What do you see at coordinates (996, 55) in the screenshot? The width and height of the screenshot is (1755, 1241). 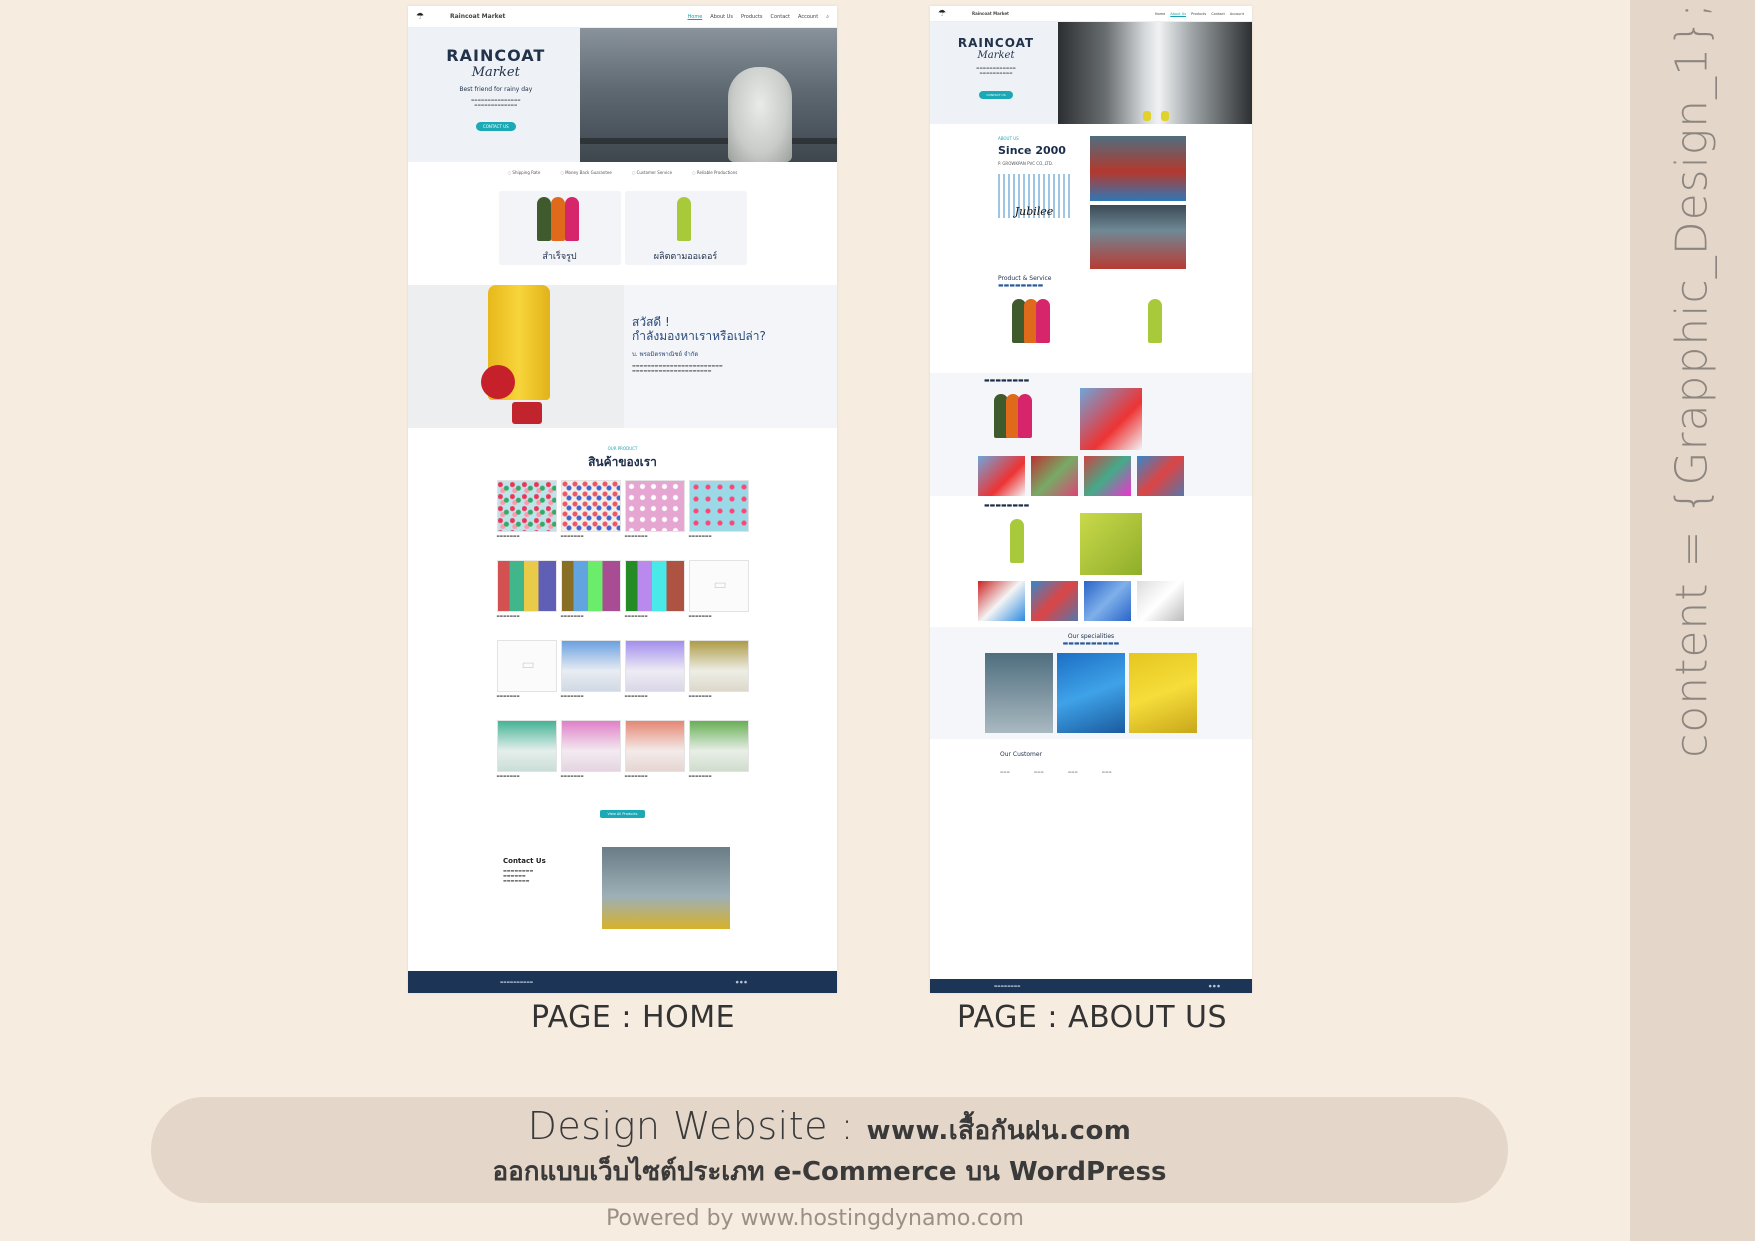 I see `about-hero-script: Market` at bounding box center [996, 55].